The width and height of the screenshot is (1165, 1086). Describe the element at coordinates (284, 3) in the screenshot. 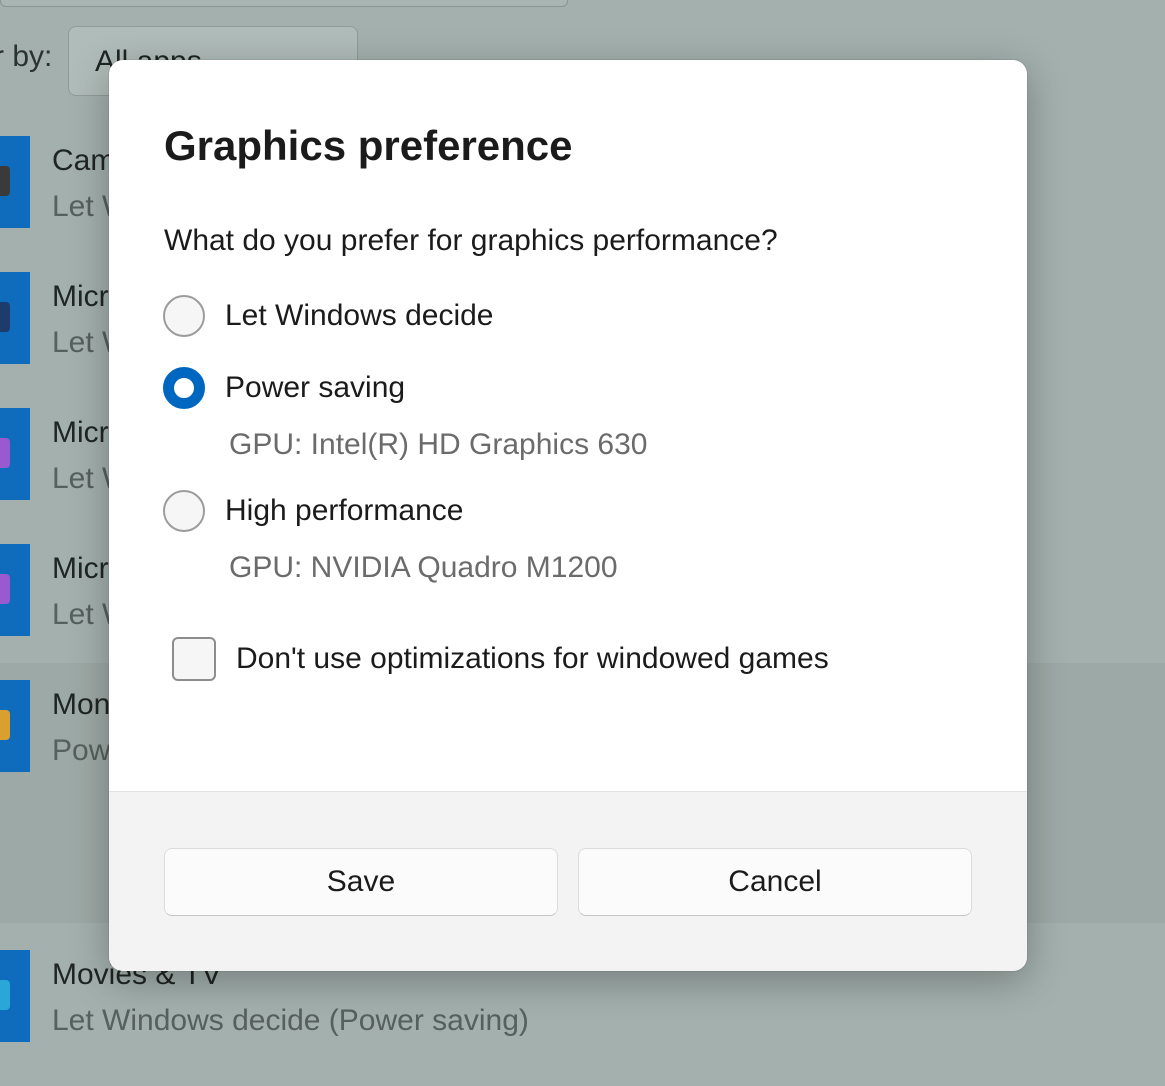

I see `background-search-box` at that location.